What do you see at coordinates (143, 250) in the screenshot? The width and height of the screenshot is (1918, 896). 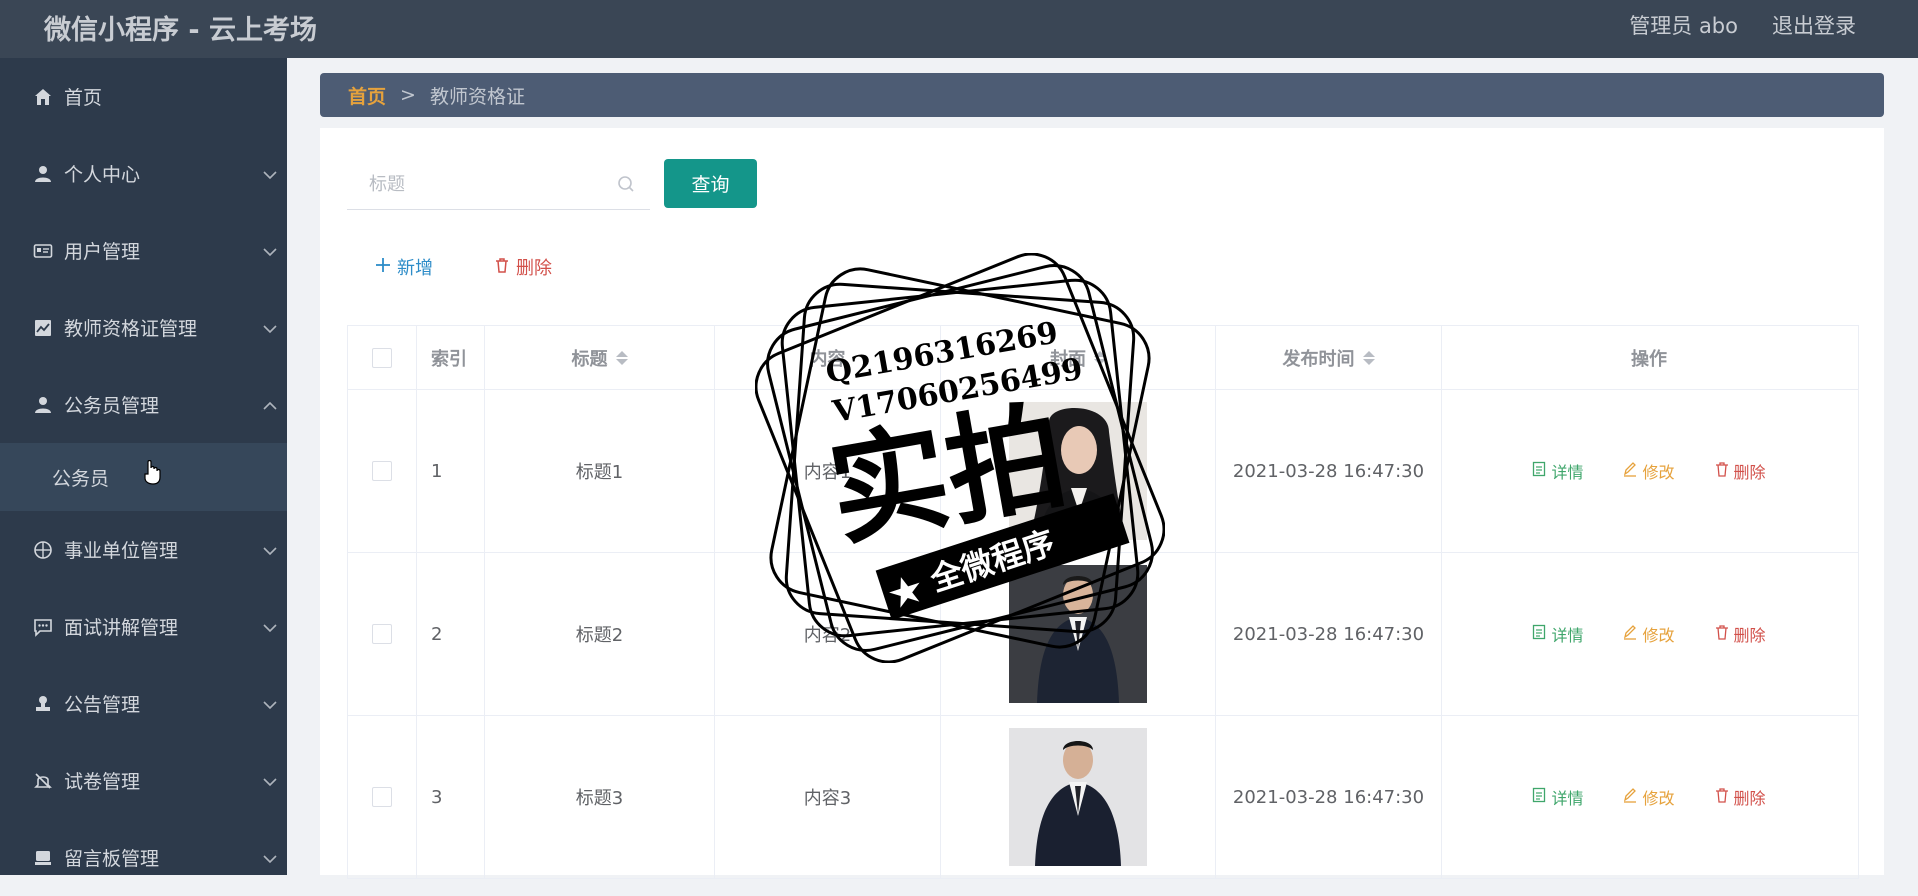 I see `sidebar-item-user-management: 用户管理` at bounding box center [143, 250].